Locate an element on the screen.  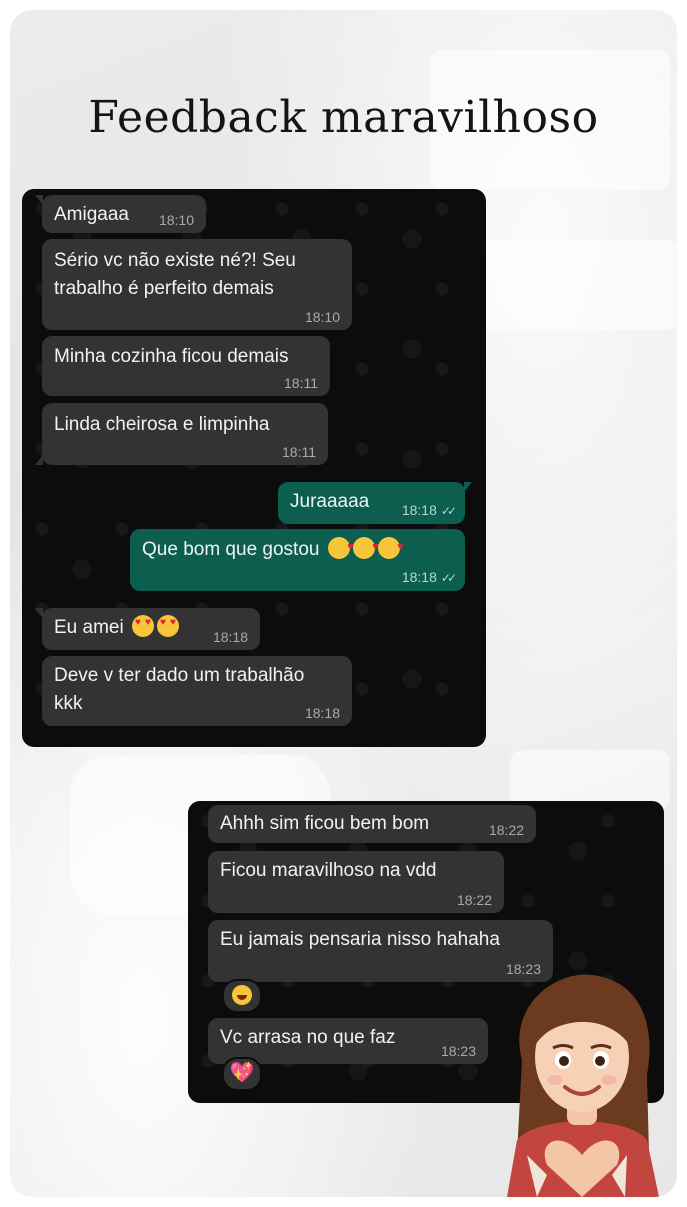
message-text-value: Que bom que gostou is located at coordinates (231, 549).